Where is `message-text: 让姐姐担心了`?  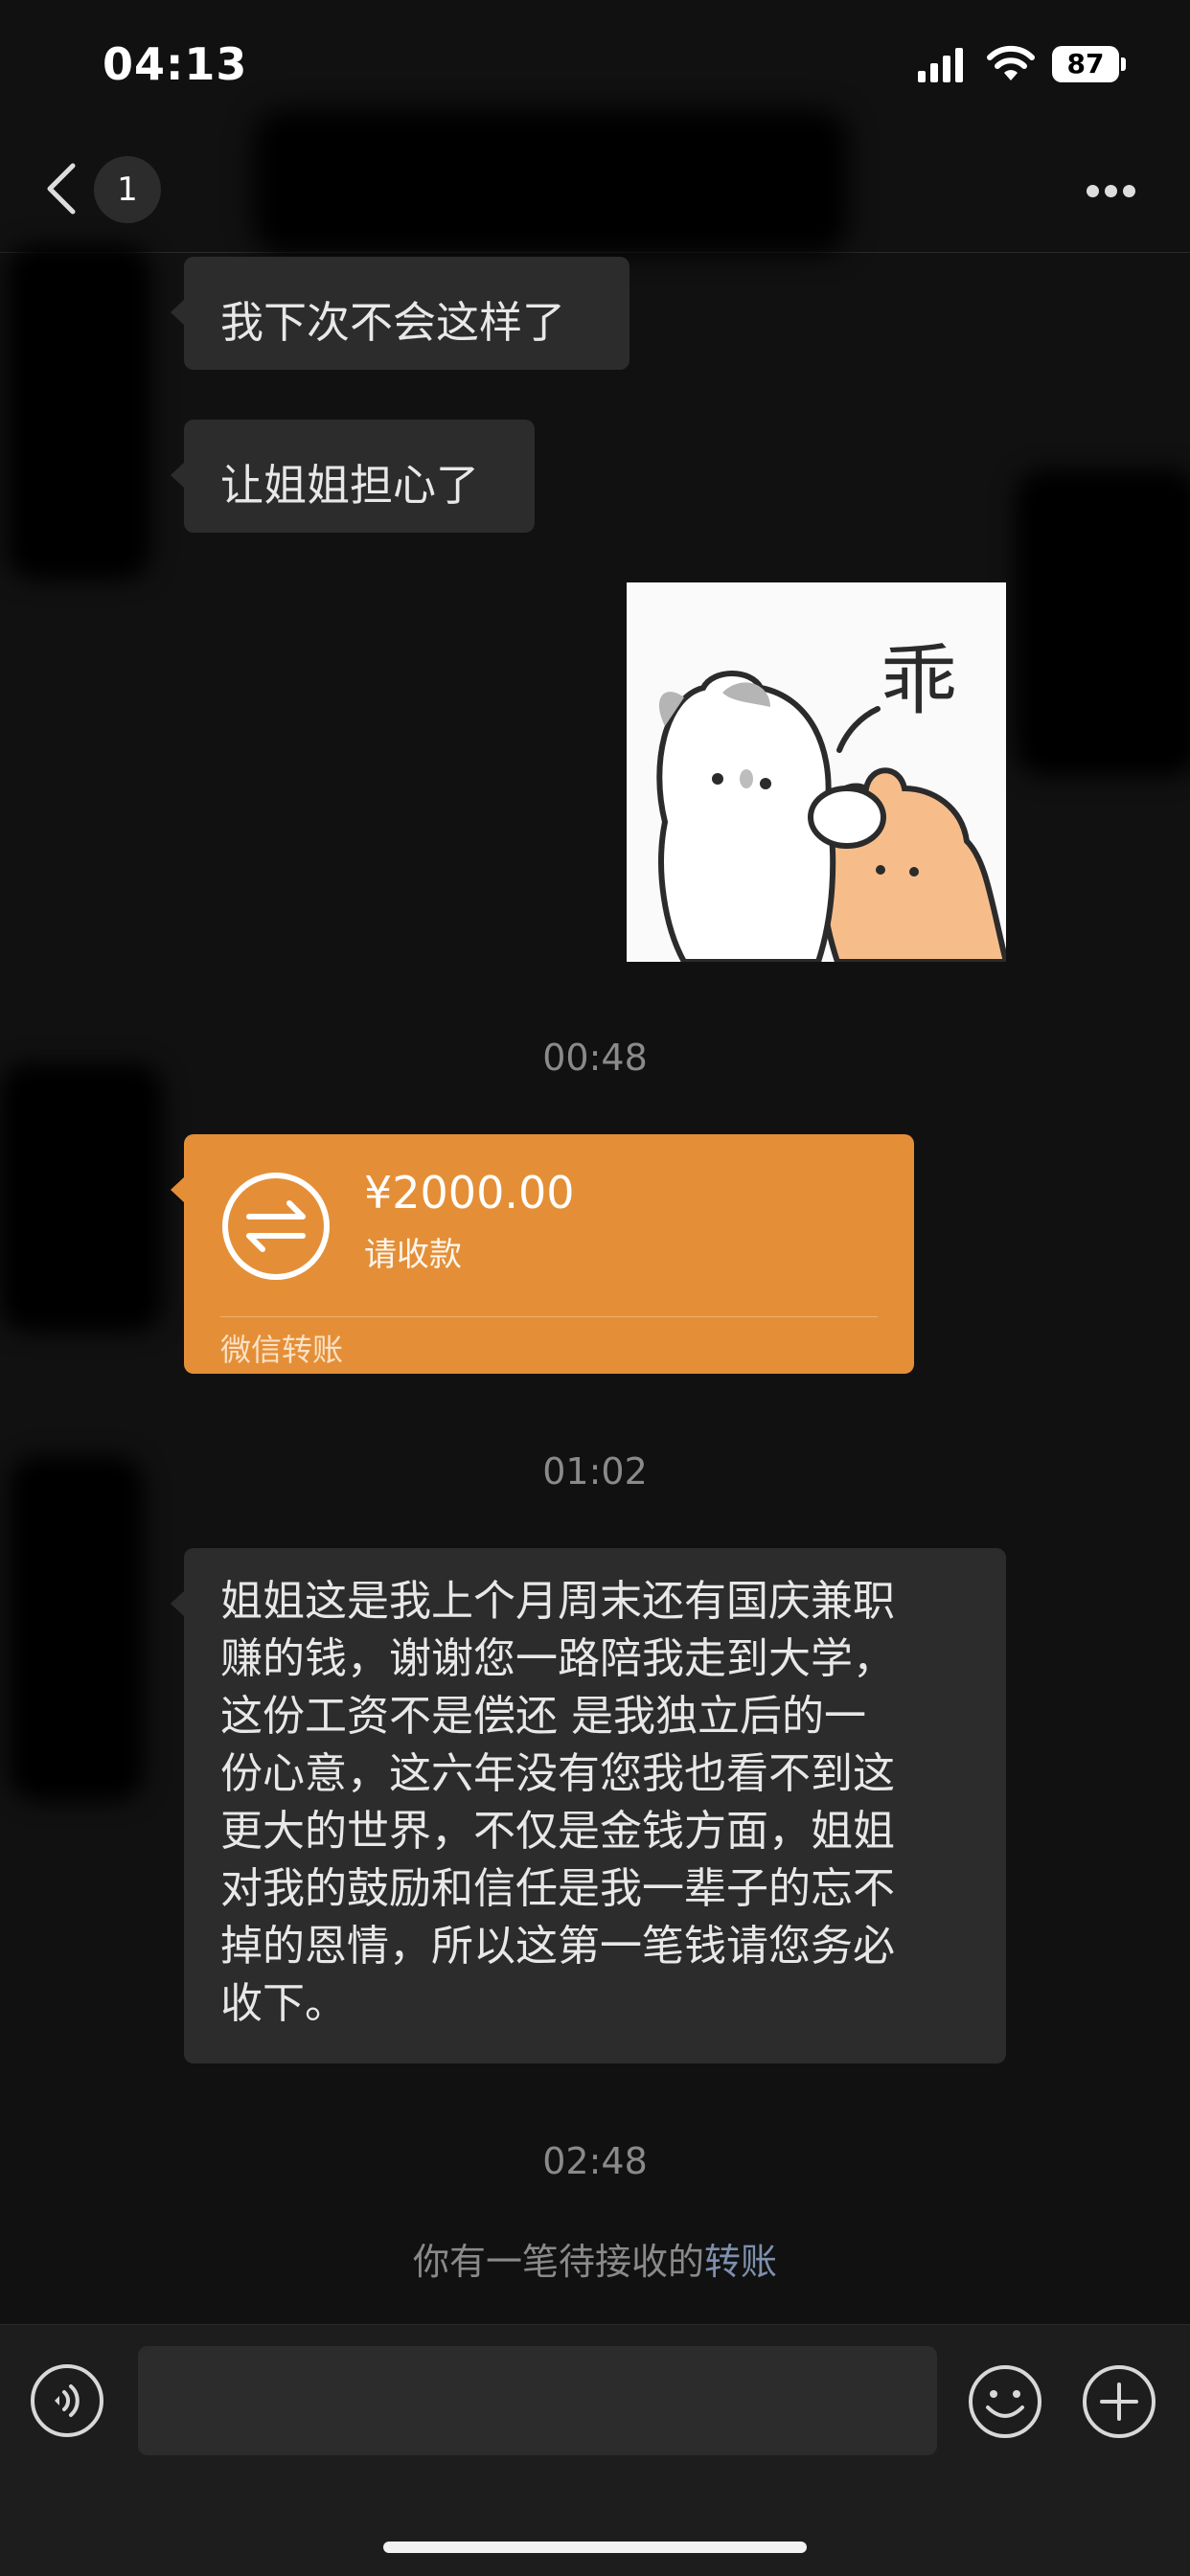 message-text: 让姐姐担心了 is located at coordinates (350, 485).